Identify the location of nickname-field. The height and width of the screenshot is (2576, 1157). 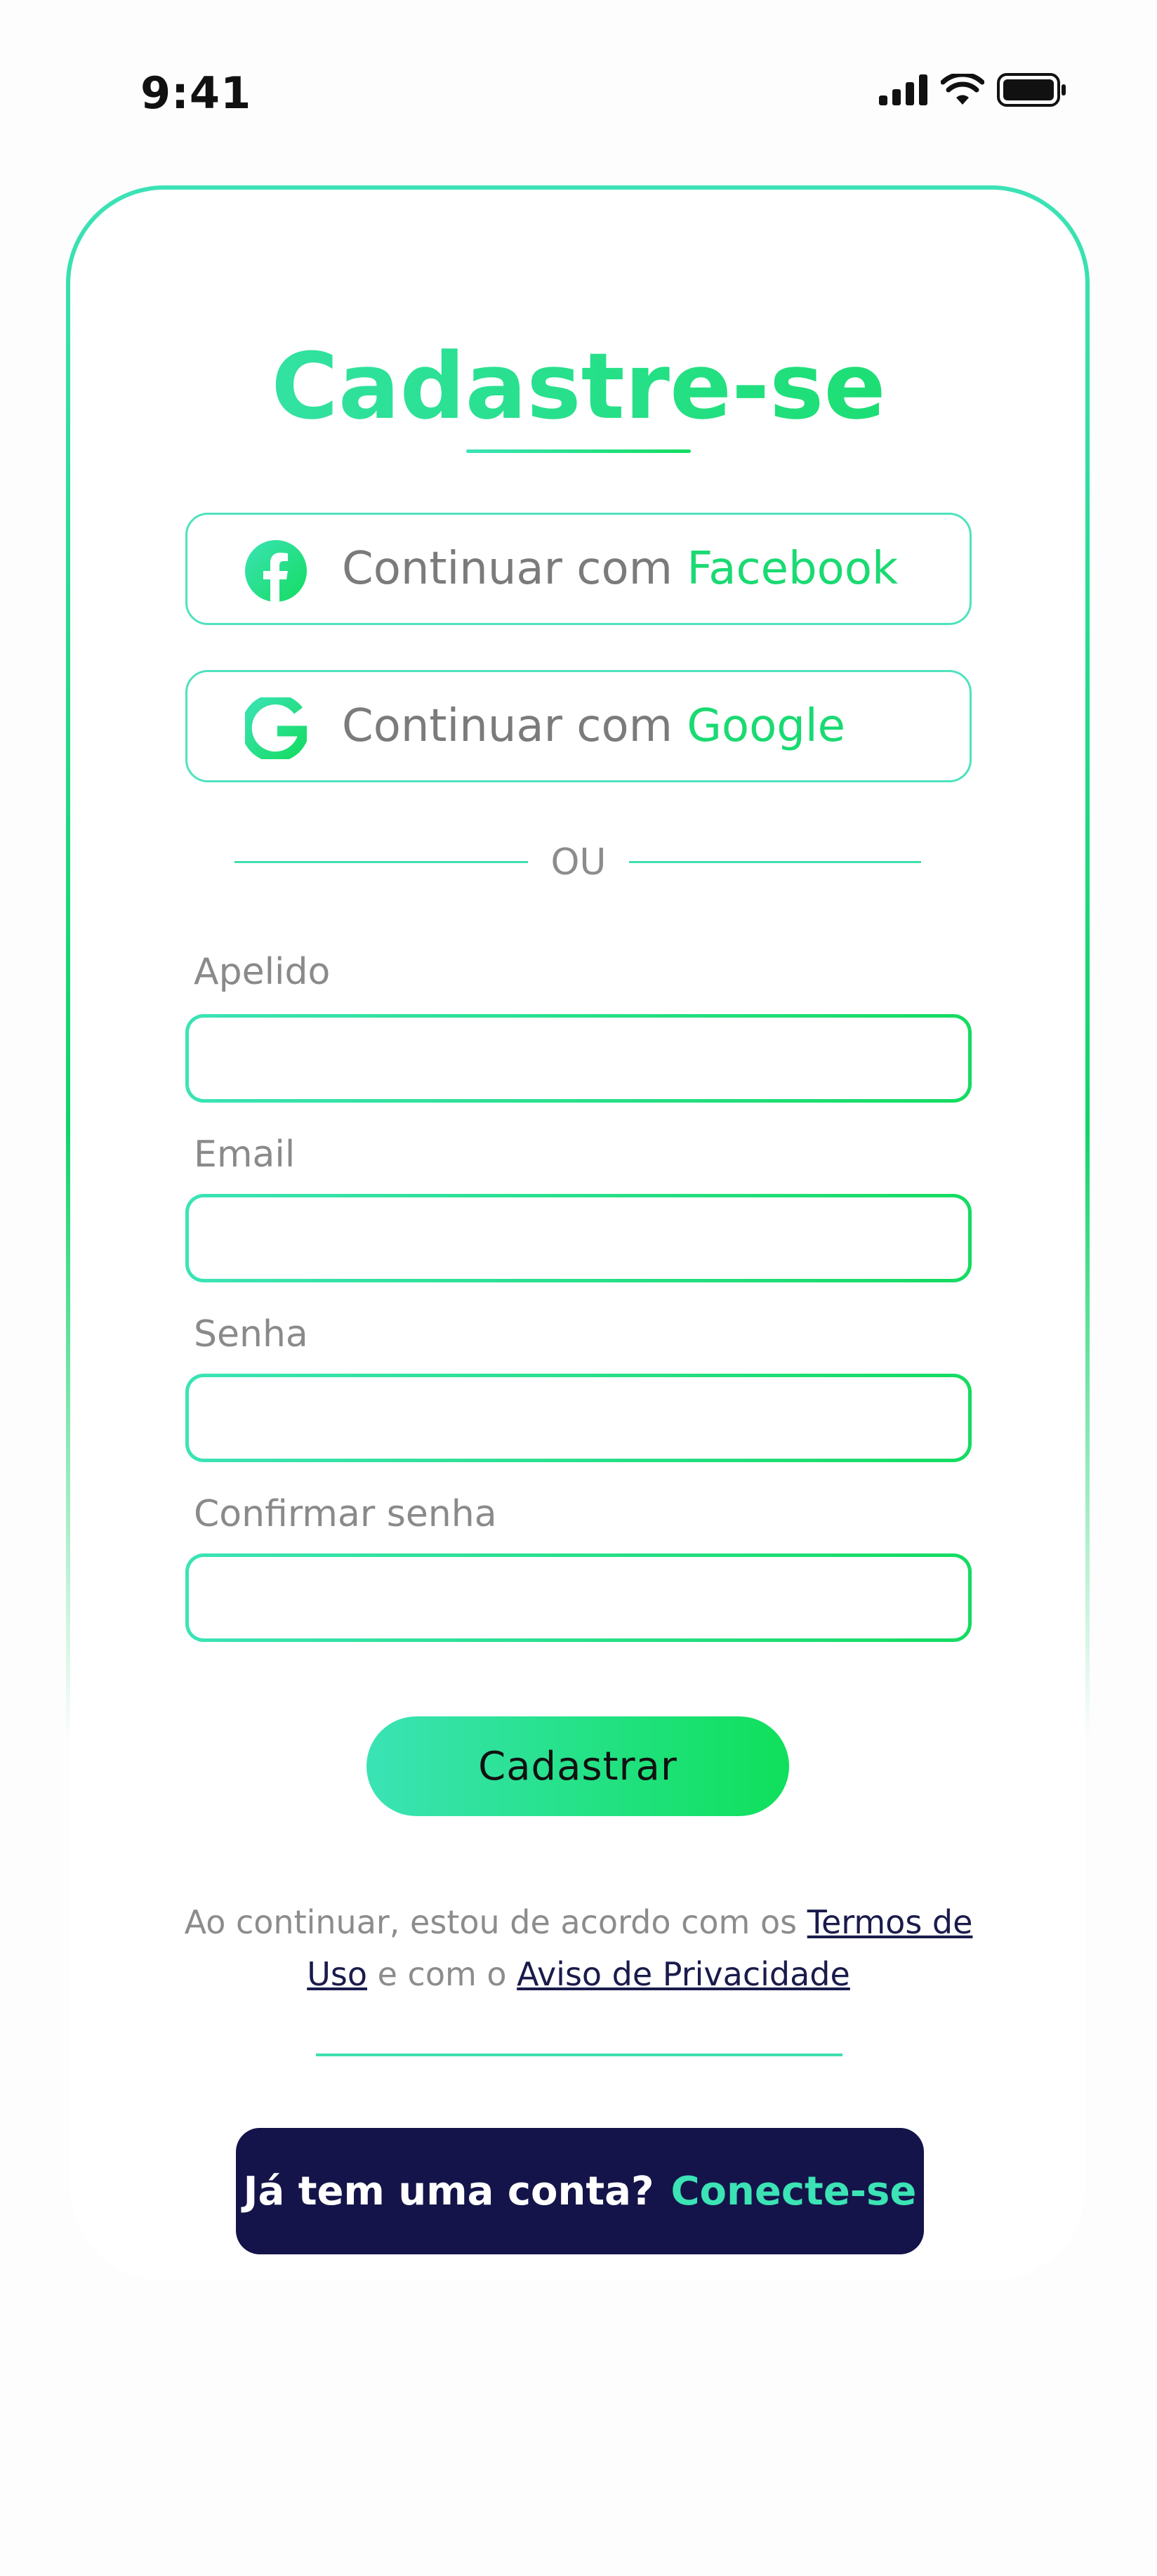
(578, 1058).